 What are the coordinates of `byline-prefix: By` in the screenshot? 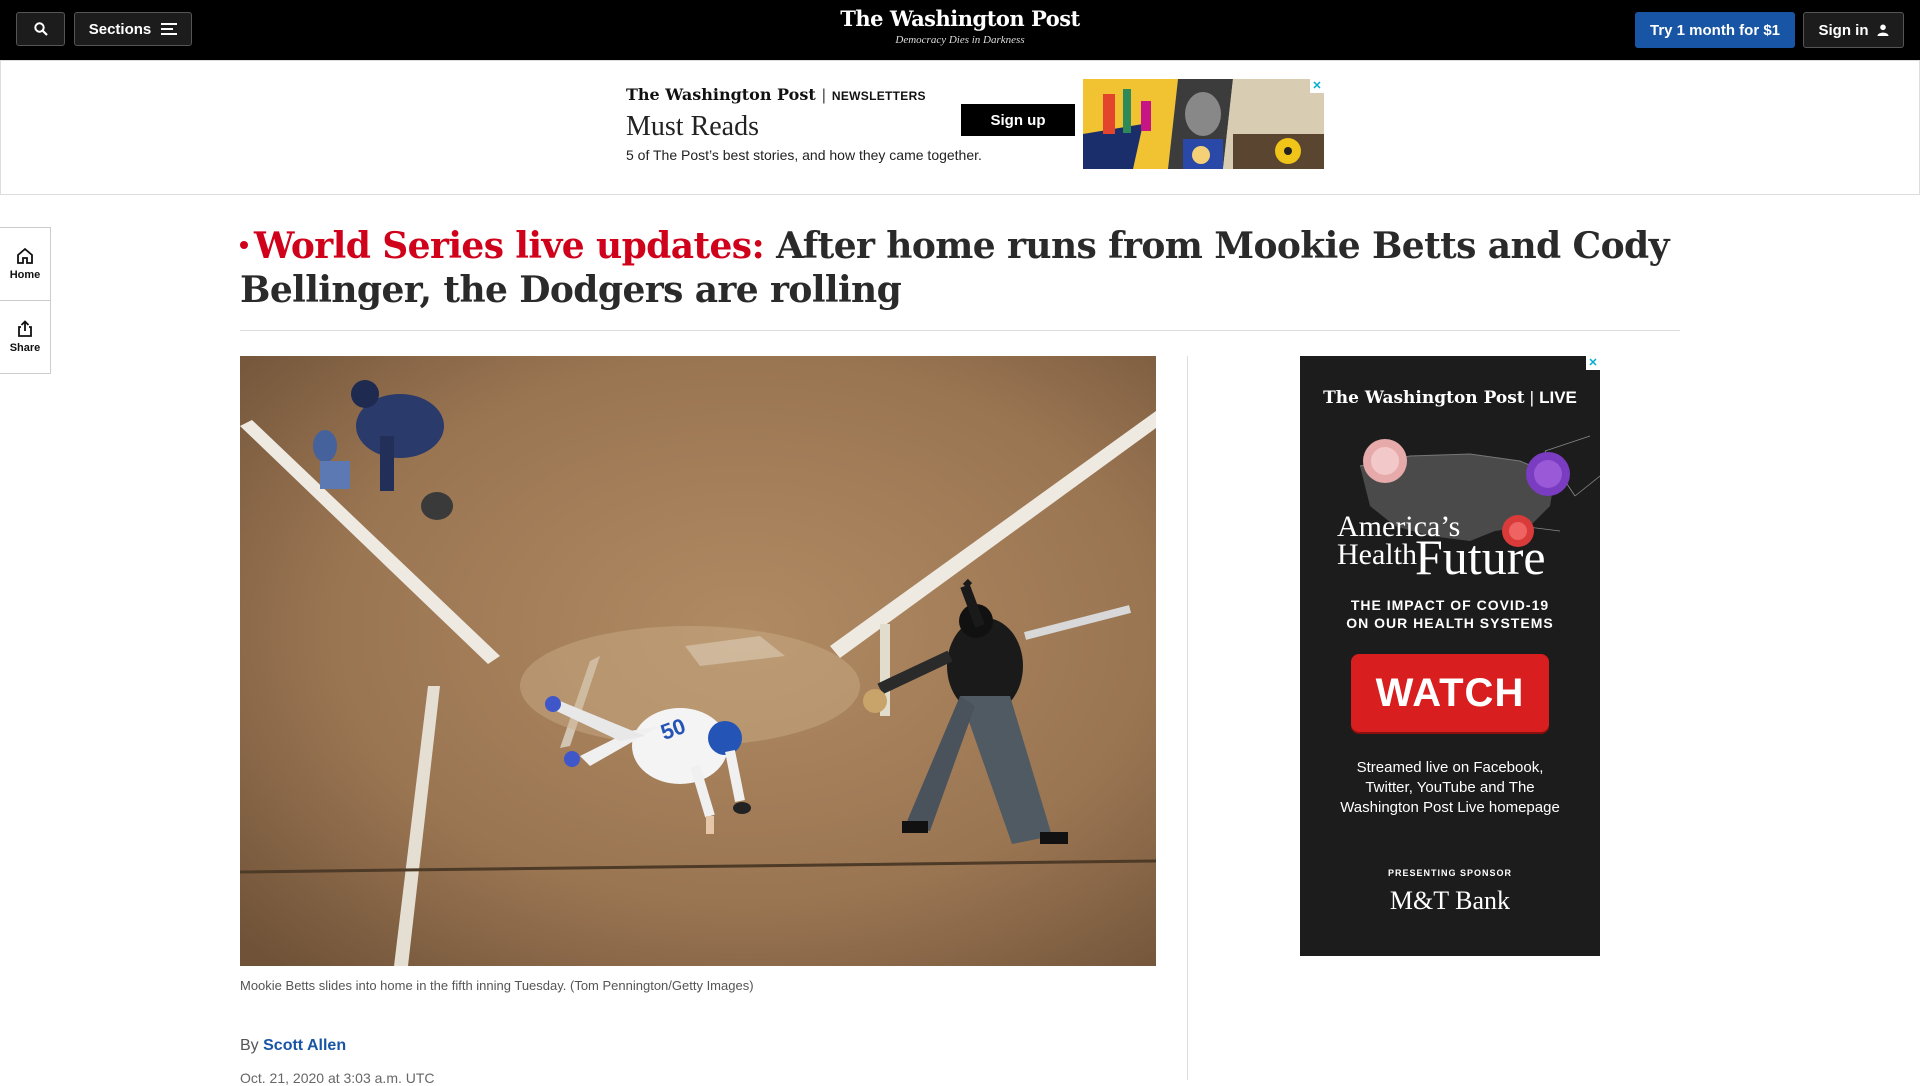 It's located at (249, 1045).